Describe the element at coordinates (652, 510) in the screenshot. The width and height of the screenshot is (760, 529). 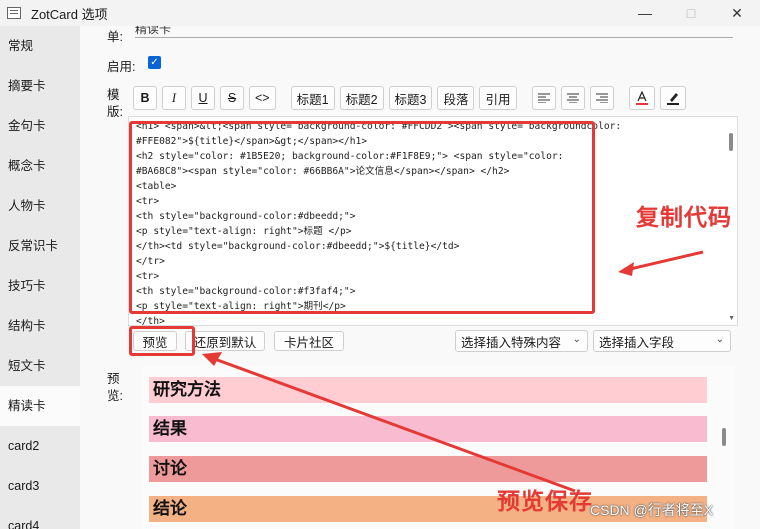
I see `watermark: CSDN @行者将至X` at that location.